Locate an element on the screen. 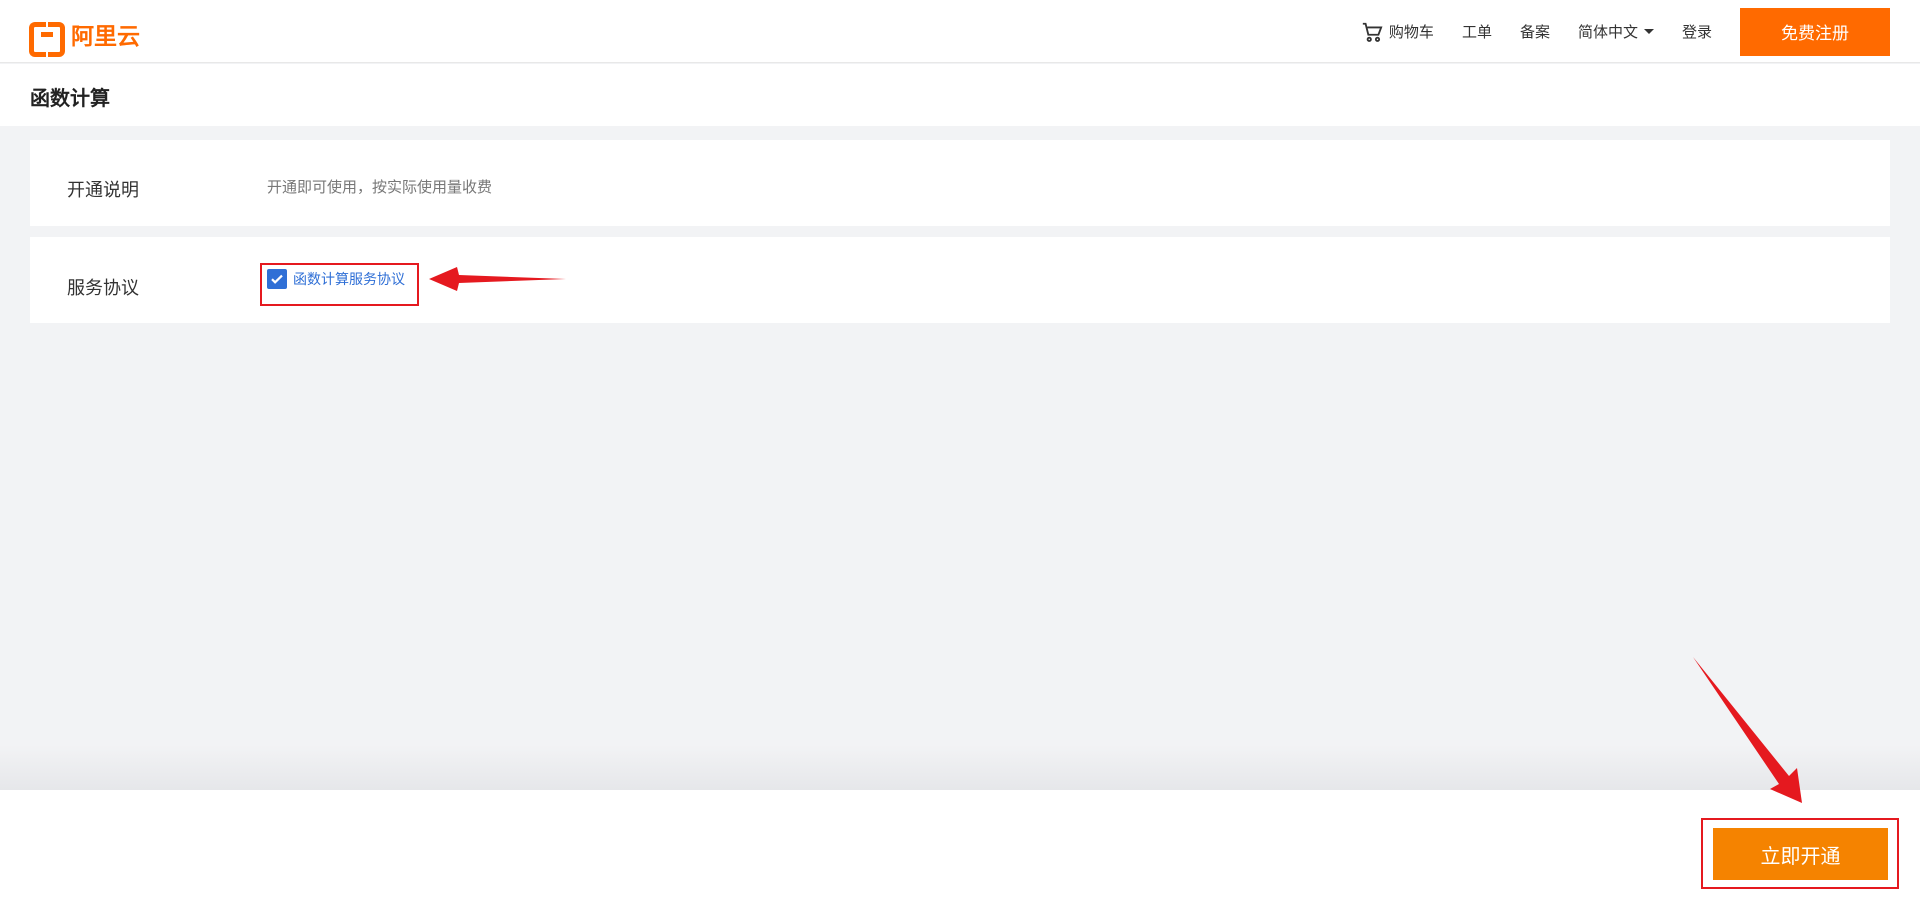  service-description-panel: 开通说明 开通即可使用，按实际使用量收费 is located at coordinates (960, 183).